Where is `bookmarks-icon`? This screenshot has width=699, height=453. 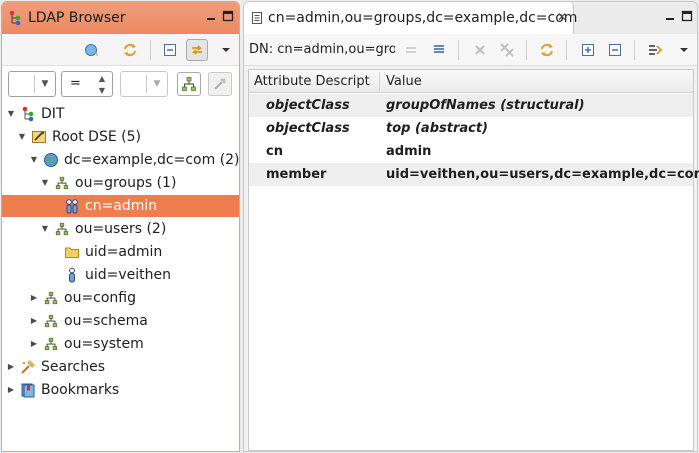
bookmarks-icon is located at coordinates (28, 390).